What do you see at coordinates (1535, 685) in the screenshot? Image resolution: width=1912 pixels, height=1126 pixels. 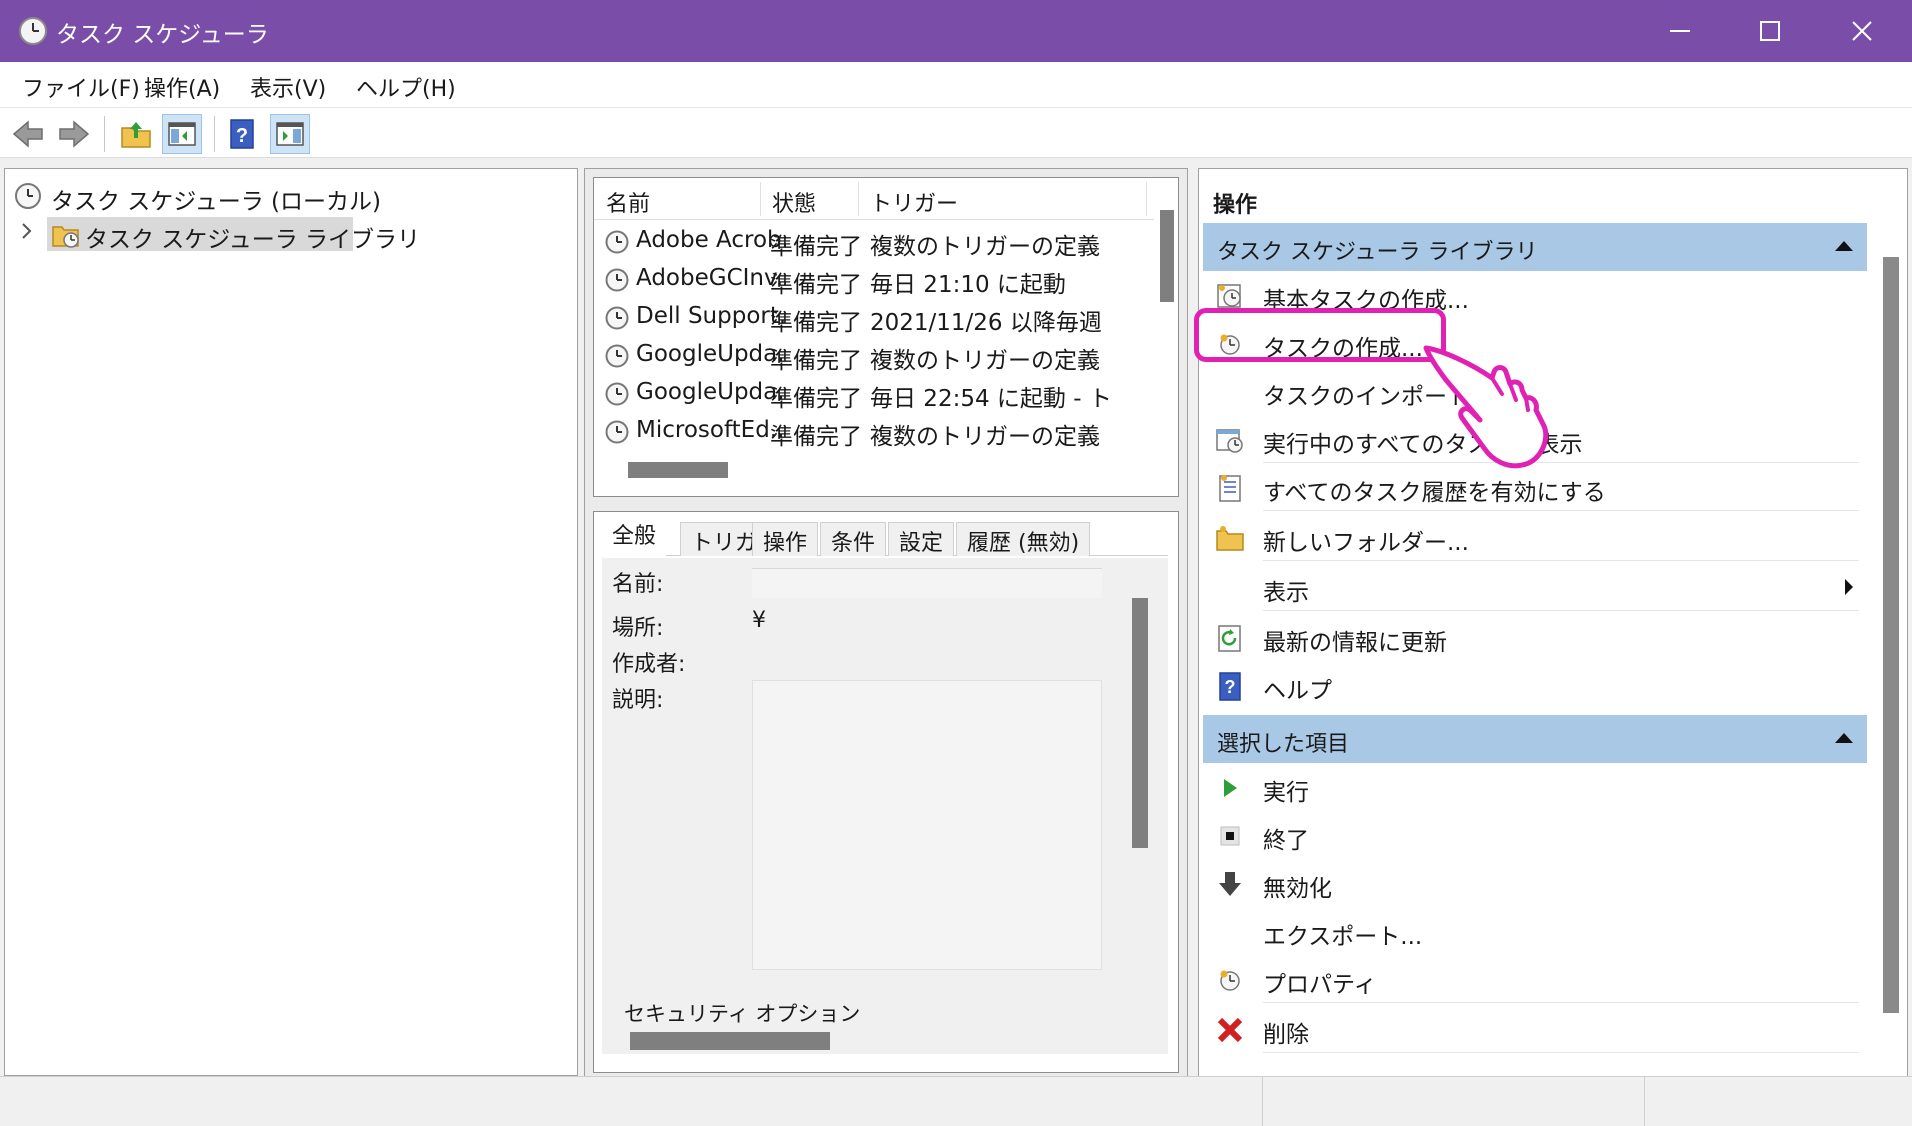 I see `action-help: ? ヘルプ` at bounding box center [1535, 685].